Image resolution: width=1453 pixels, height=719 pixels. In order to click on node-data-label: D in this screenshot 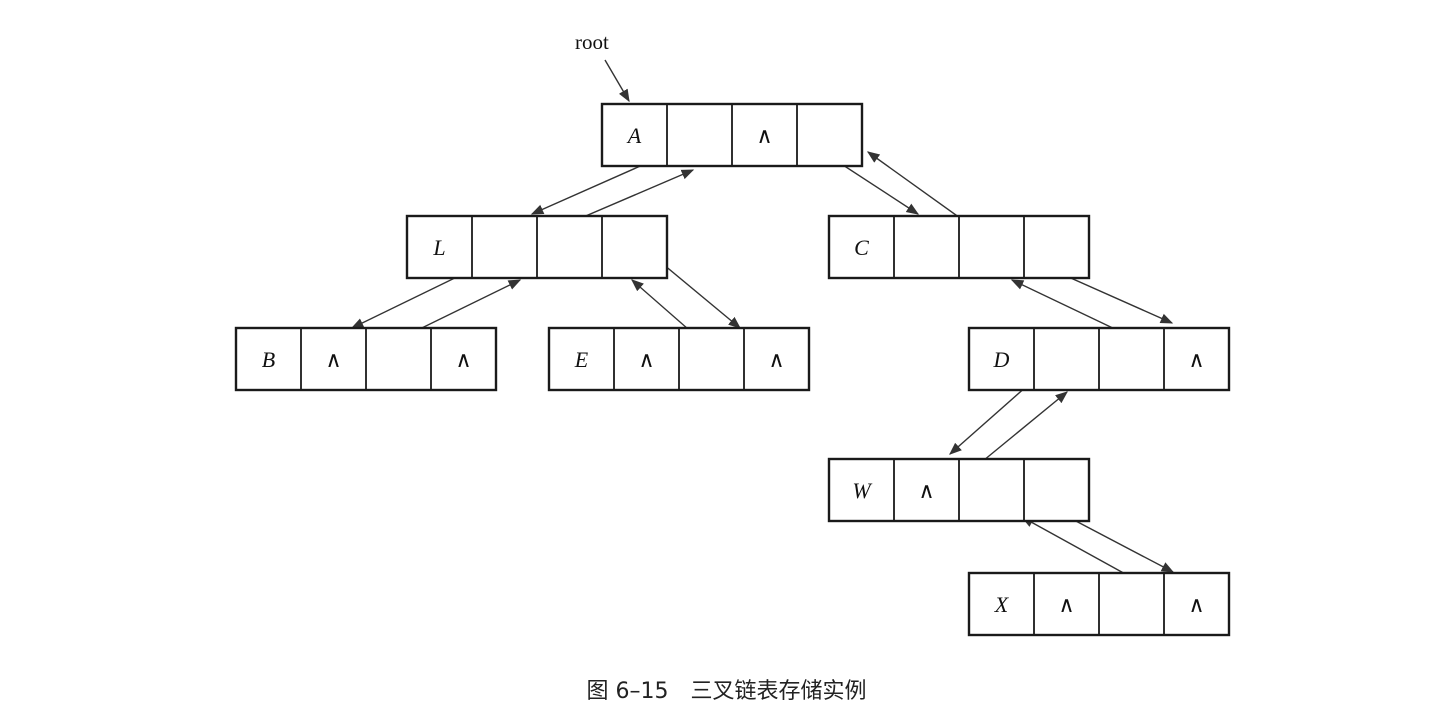, I will do `click(1001, 359)`.